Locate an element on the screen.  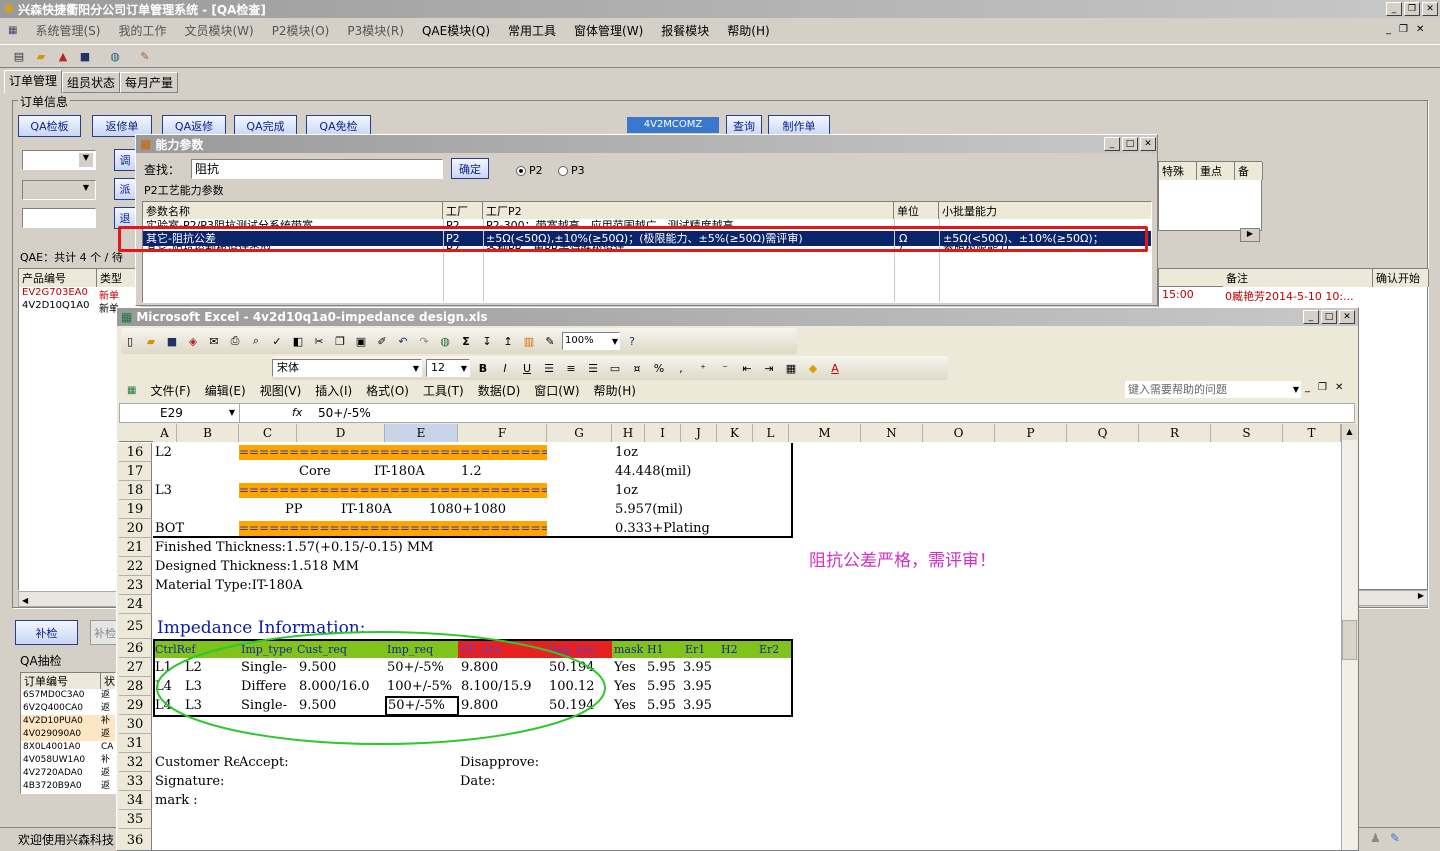
menu-system: 系统管理(S) is located at coordinates (67, 30).